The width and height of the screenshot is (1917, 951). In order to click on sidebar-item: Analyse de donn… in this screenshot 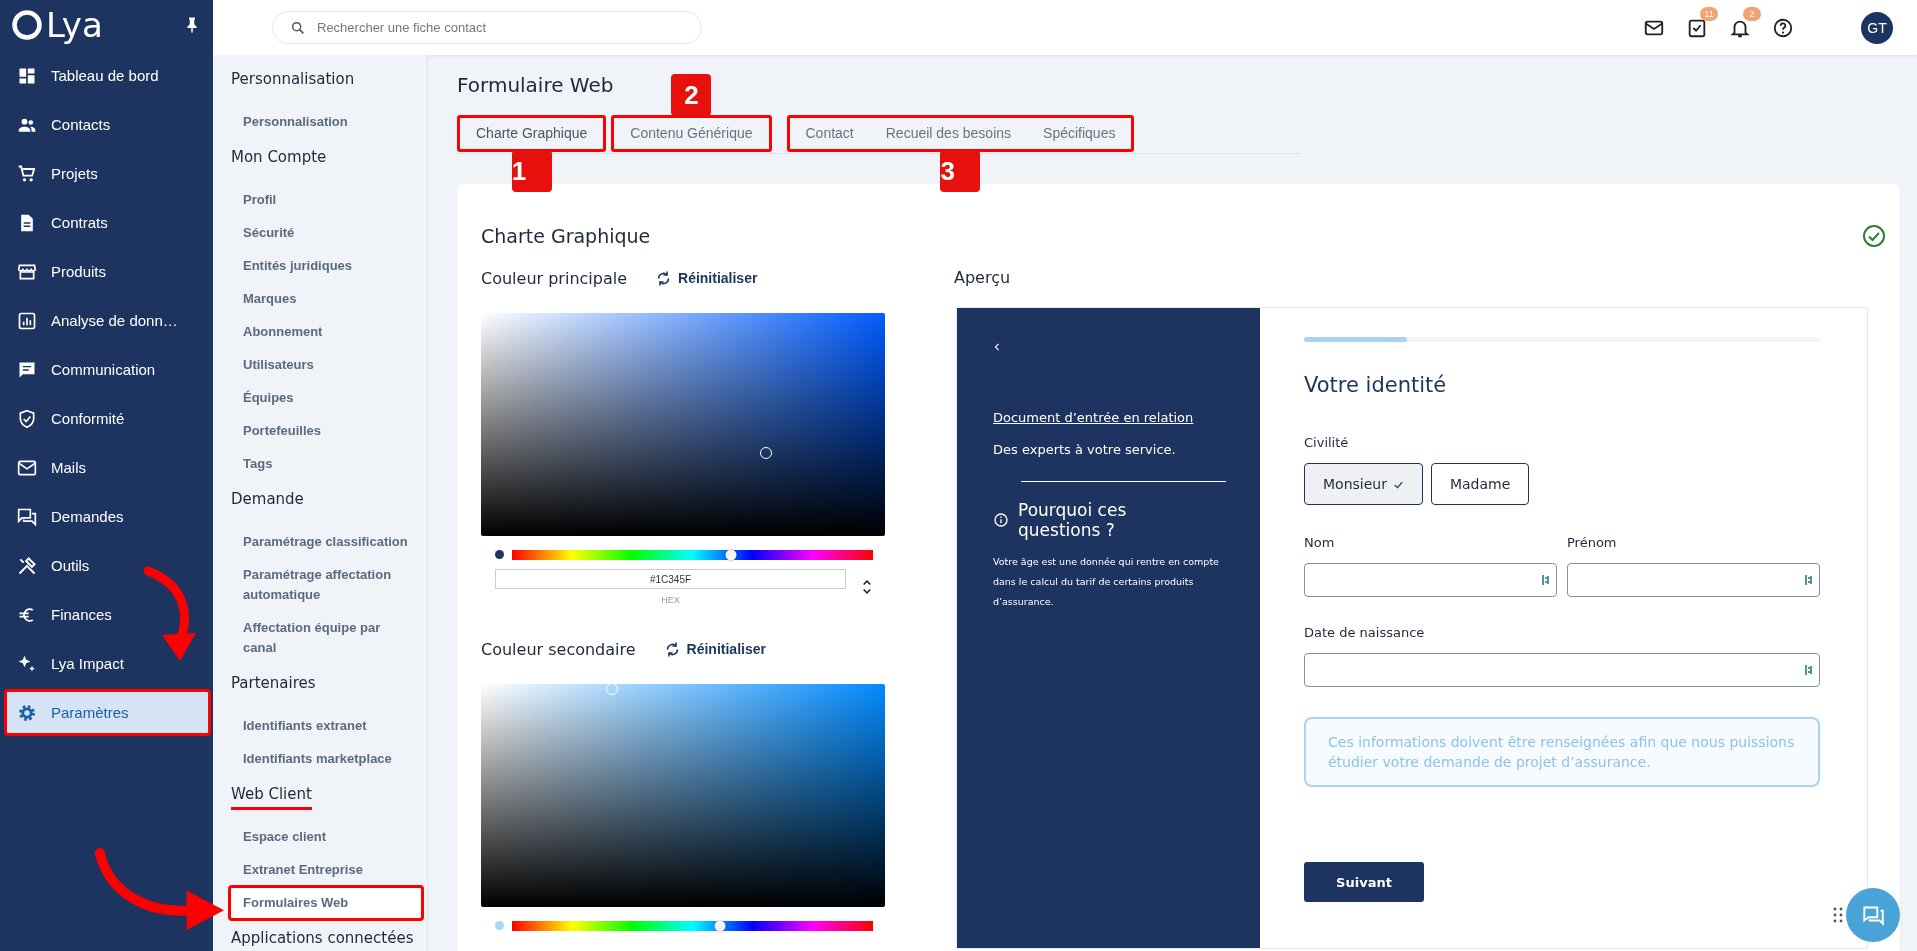, I will do `click(107, 320)`.